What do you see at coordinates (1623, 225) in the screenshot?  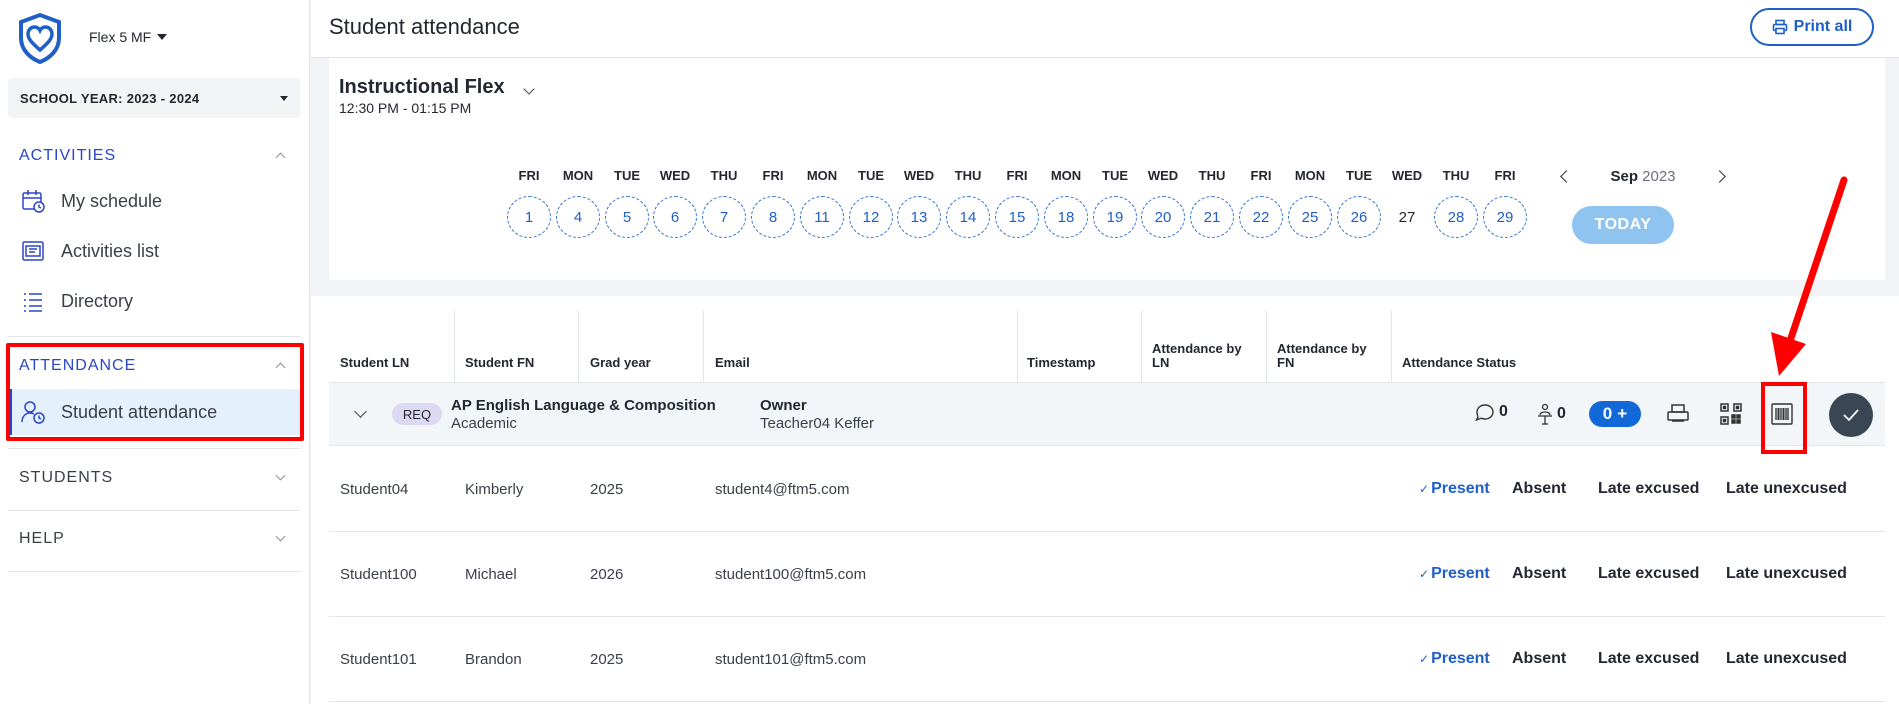 I see `today-button: TODAY` at bounding box center [1623, 225].